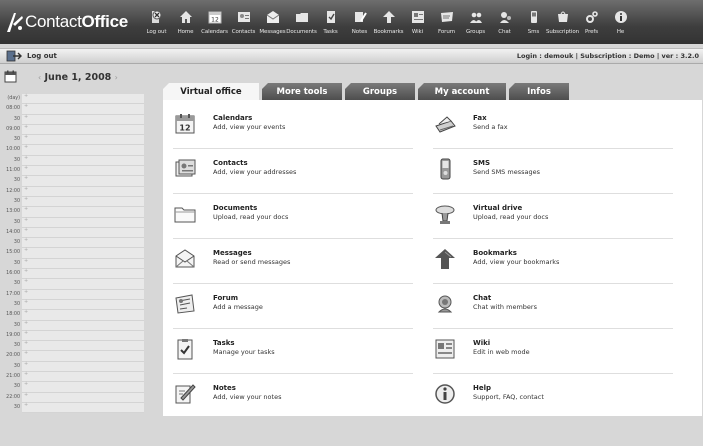 Image resolution: width=703 pixels, height=446 pixels. What do you see at coordinates (445, 349) in the screenshot?
I see `wiki-icon` at bounding box center [445, 349].